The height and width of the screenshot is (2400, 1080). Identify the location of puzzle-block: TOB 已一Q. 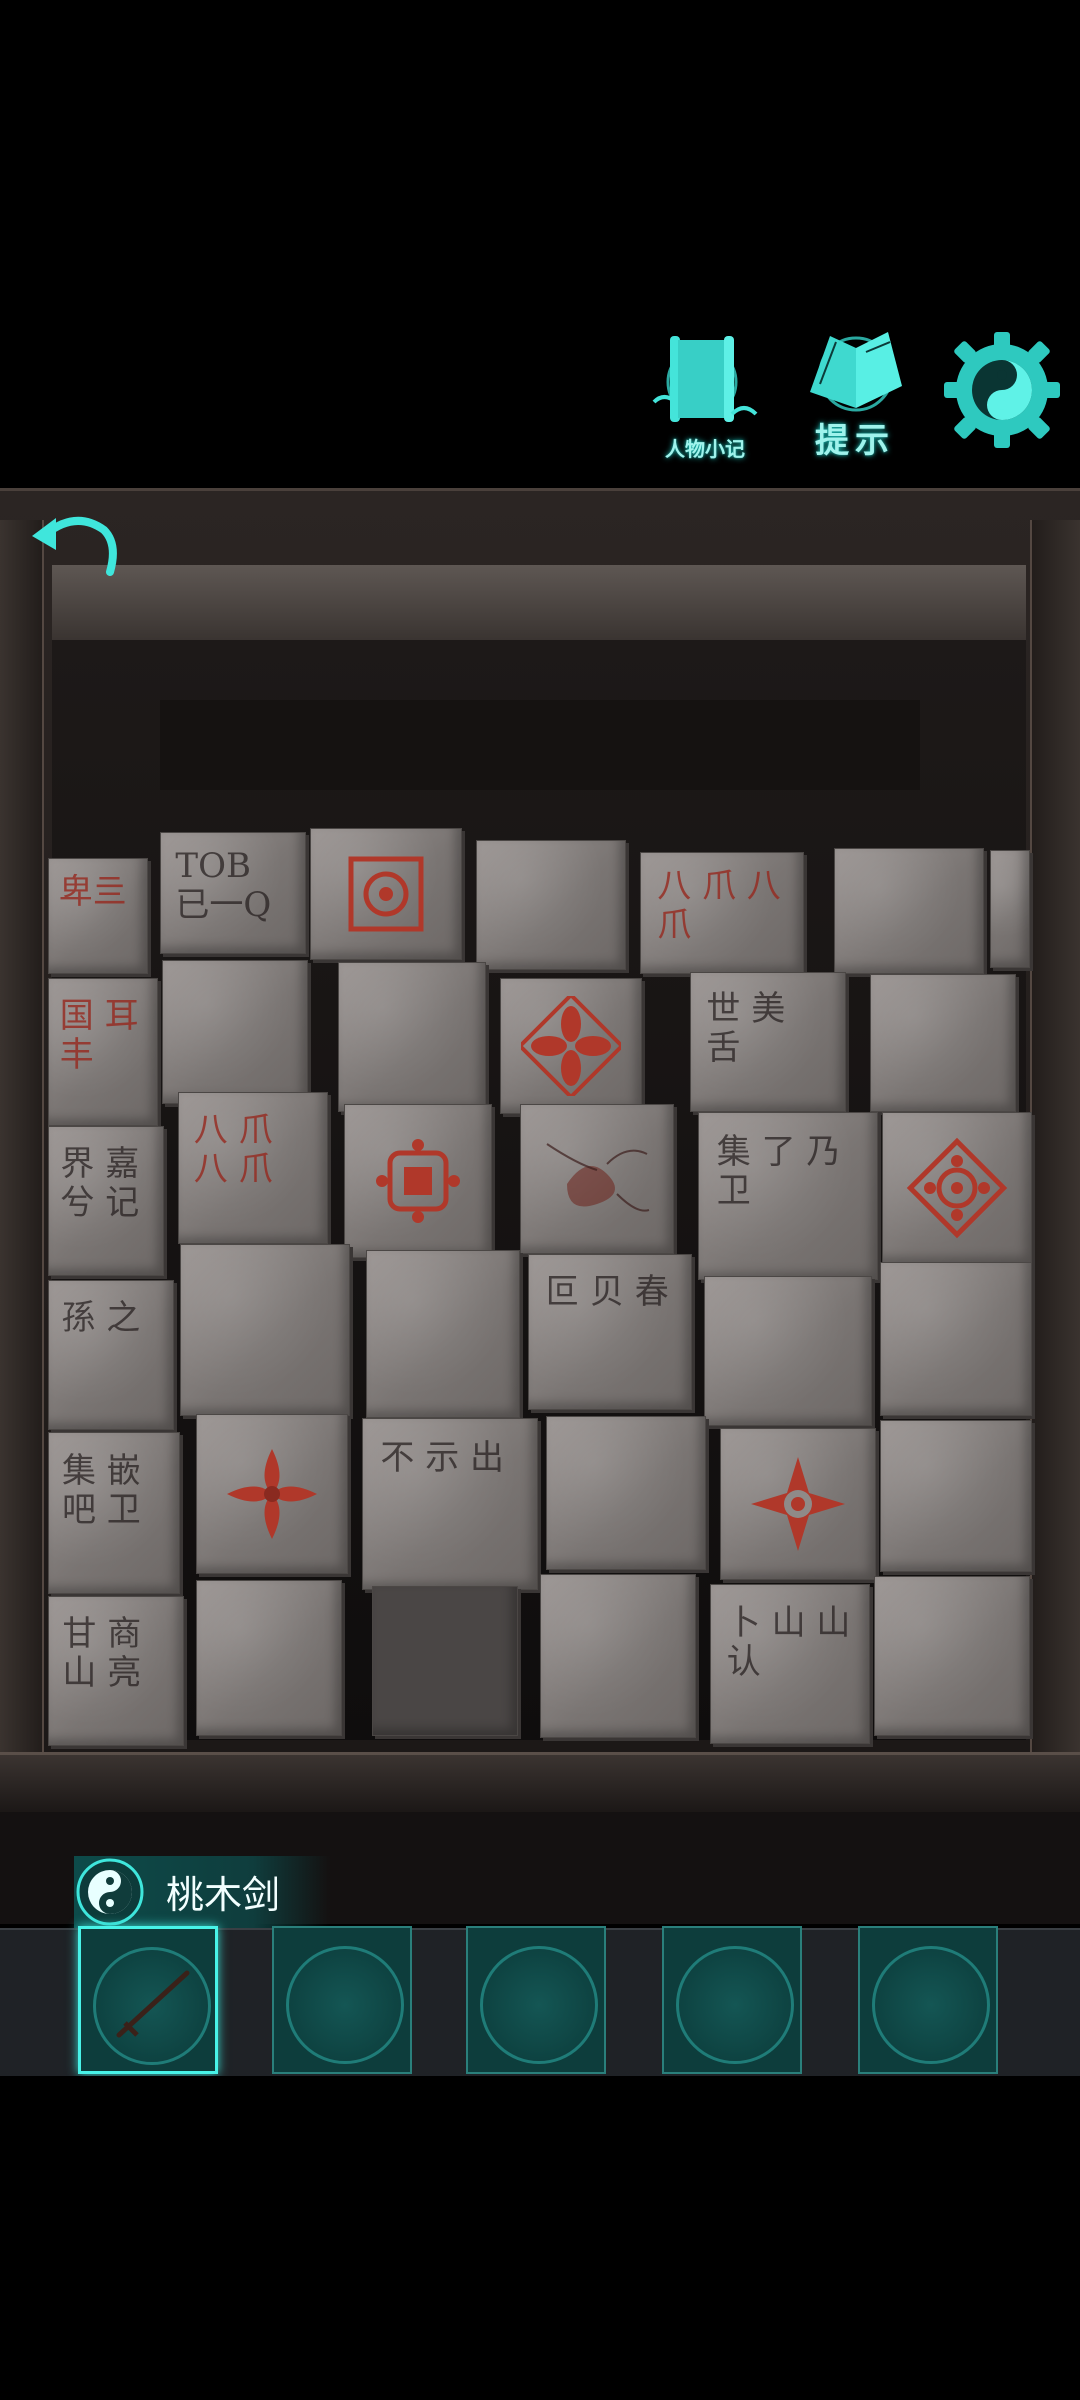
(233, 893).